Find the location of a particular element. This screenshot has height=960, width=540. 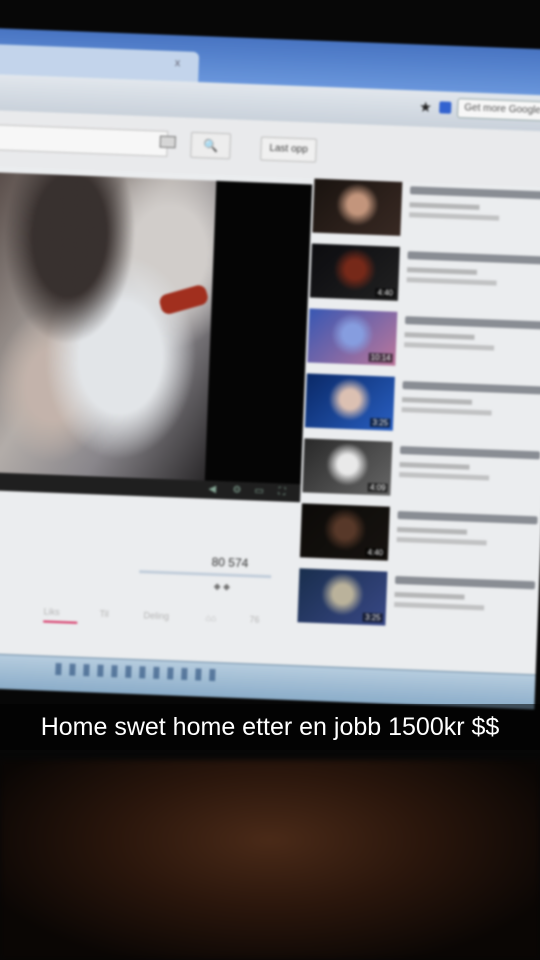

action-add: Til is located at coordinates (104, 614).